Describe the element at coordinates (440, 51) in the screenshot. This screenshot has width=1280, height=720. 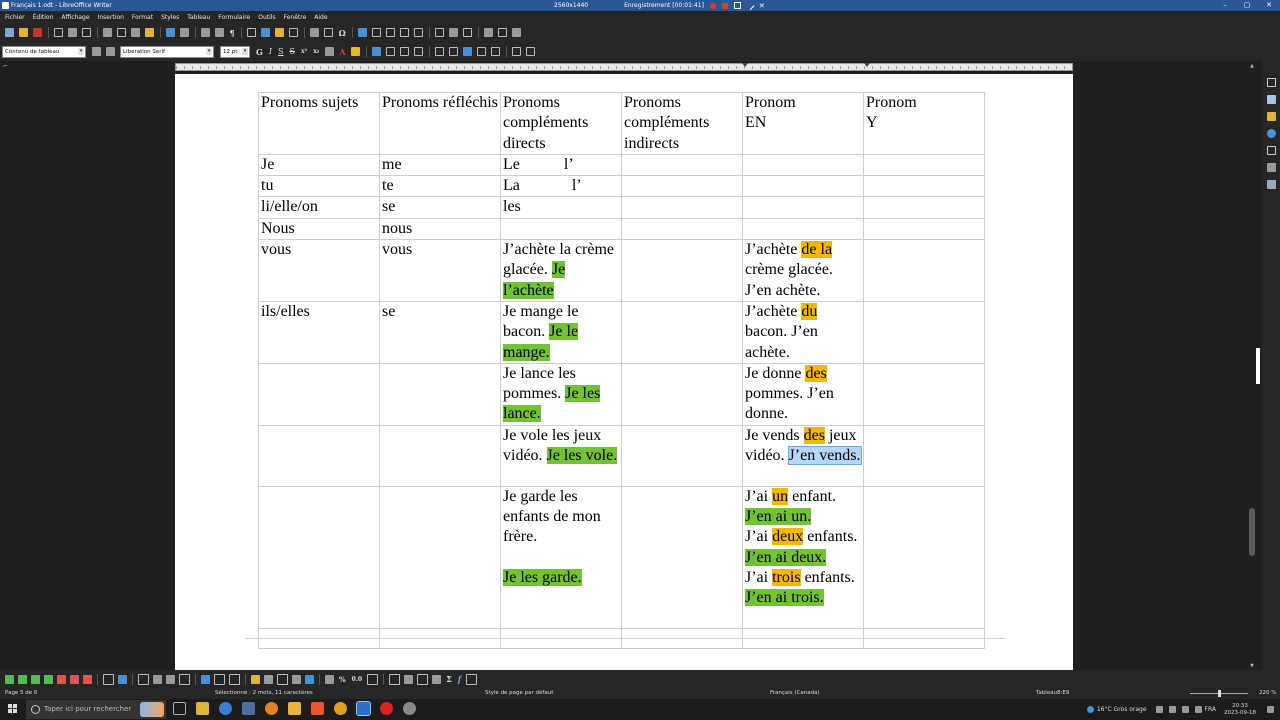
I see `bullets-icon` at that location.